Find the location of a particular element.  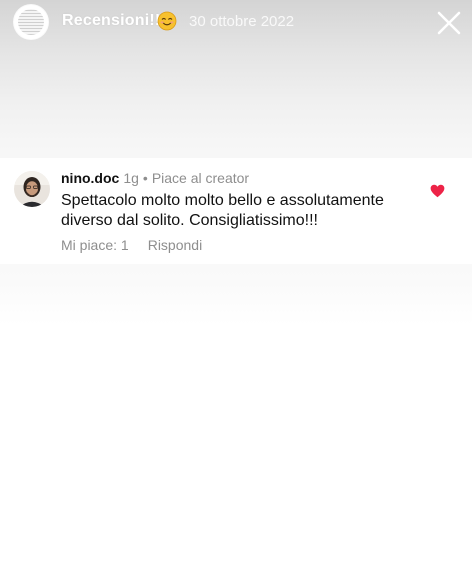

reply-button: Rispondi is located at coordinates (175, 245).